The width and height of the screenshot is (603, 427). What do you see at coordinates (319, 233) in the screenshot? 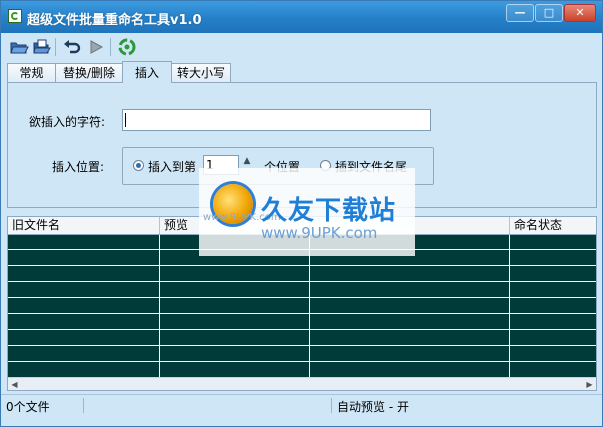
I see `watermark-url: www.9UPK.com` at bounding box center [319, 233].